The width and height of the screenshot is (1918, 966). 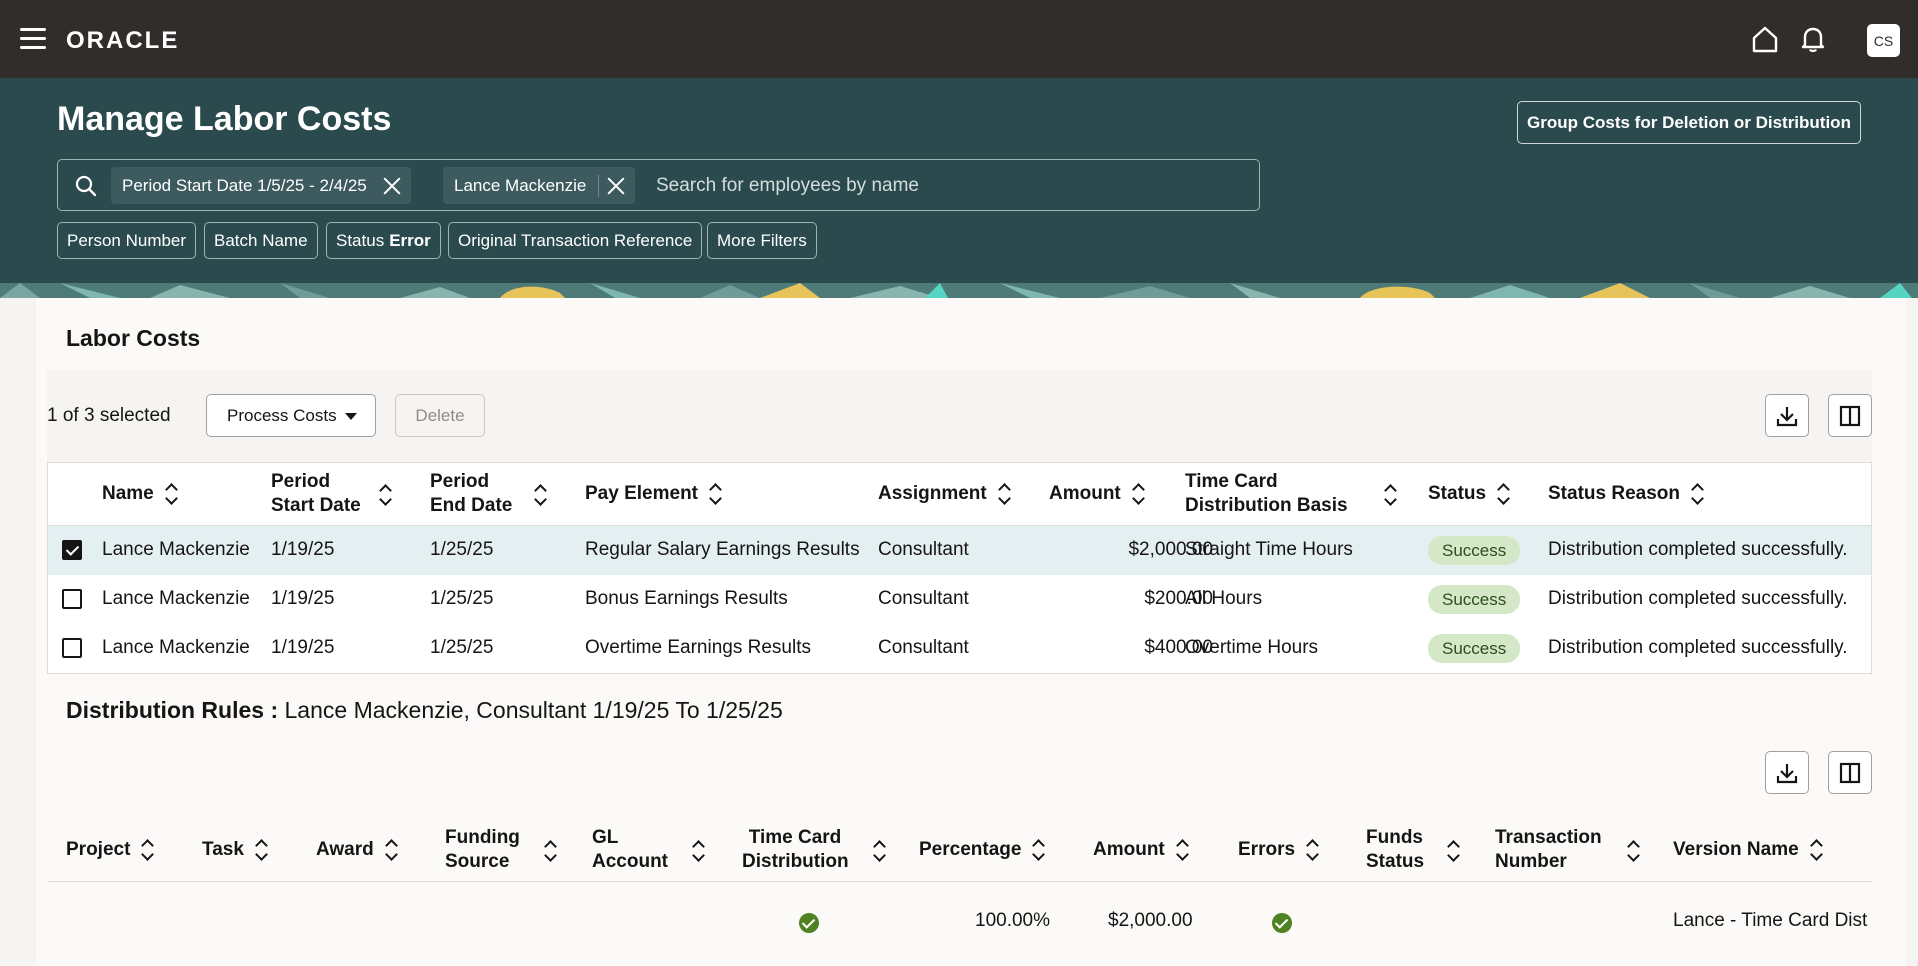 I want to click on column-header-name: Name, so click(x=140, y=494).